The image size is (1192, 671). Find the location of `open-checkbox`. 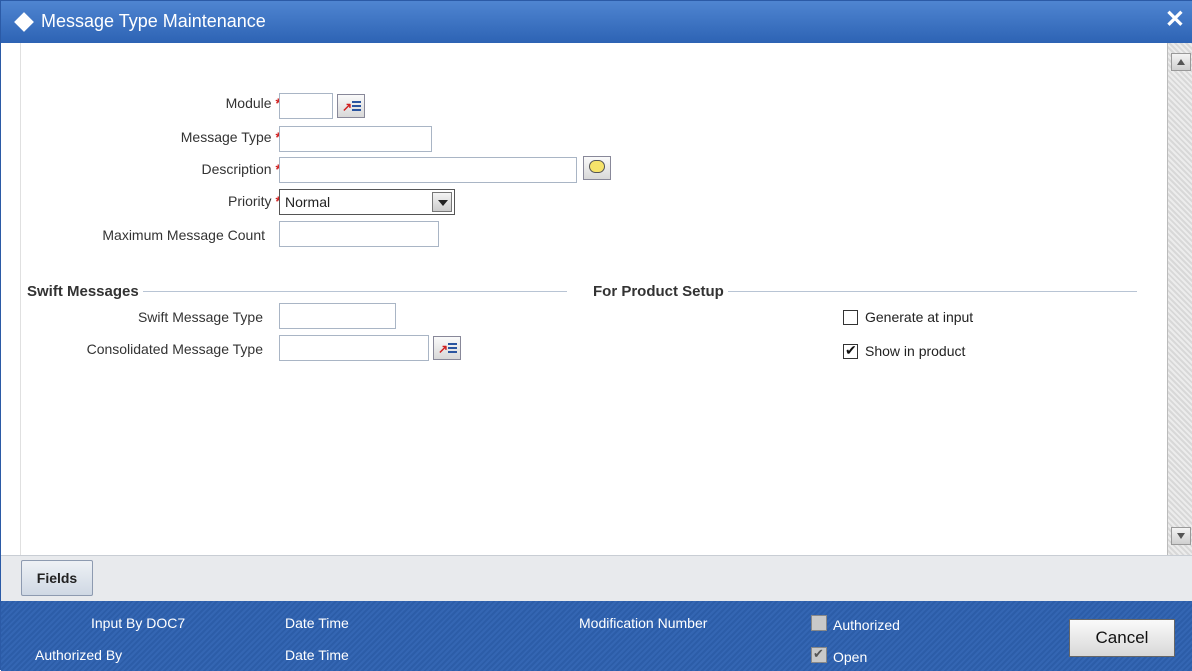

open-checkbox is located at coordinates (819, 654).